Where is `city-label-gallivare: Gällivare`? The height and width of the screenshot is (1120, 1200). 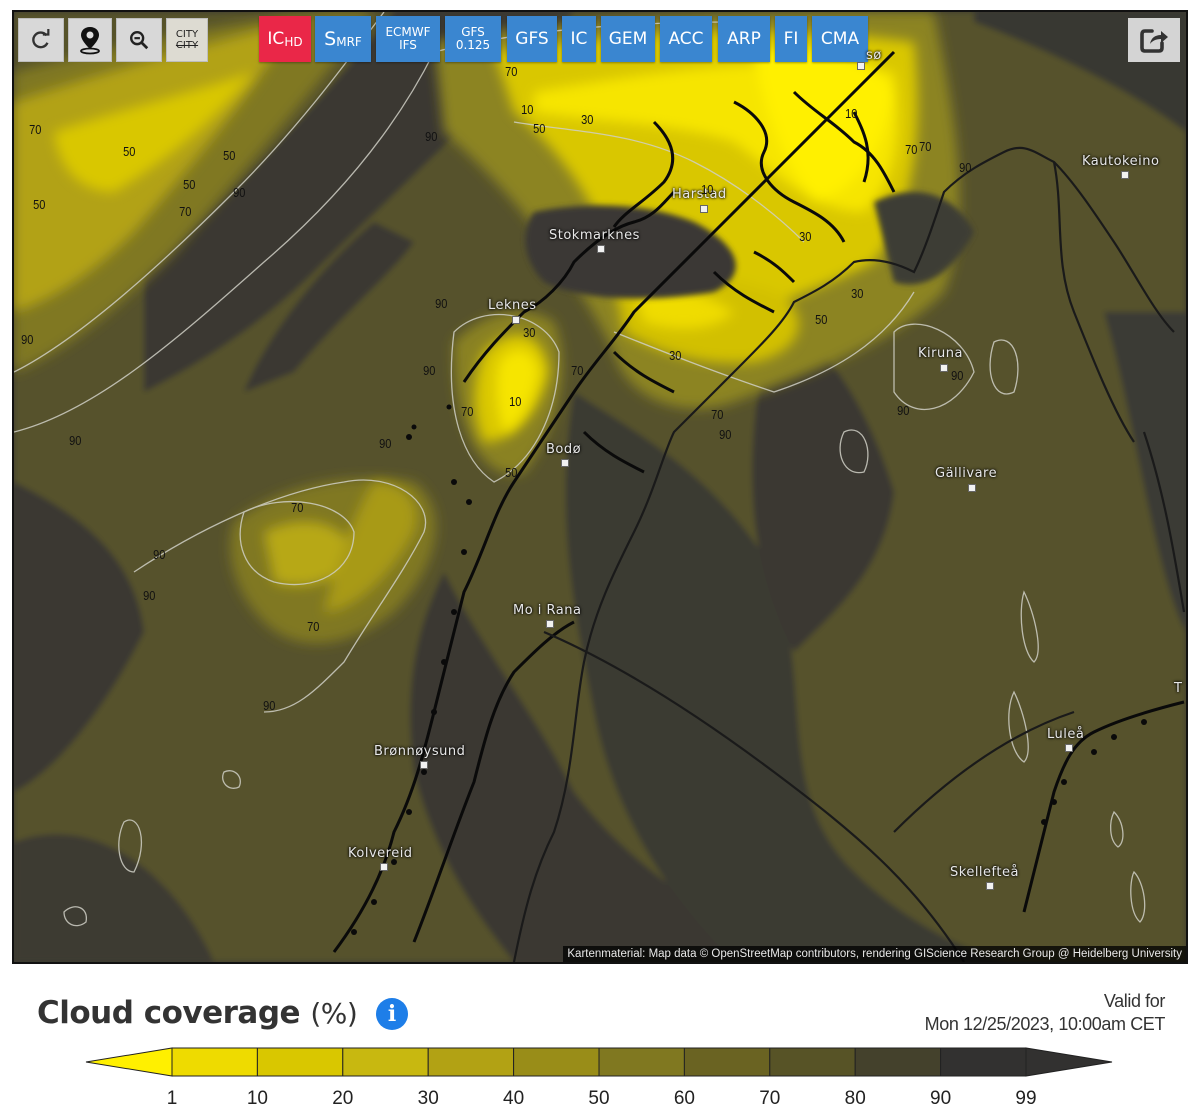
city-label-gallivare: Gällivare is located at coordinates (966, 473).